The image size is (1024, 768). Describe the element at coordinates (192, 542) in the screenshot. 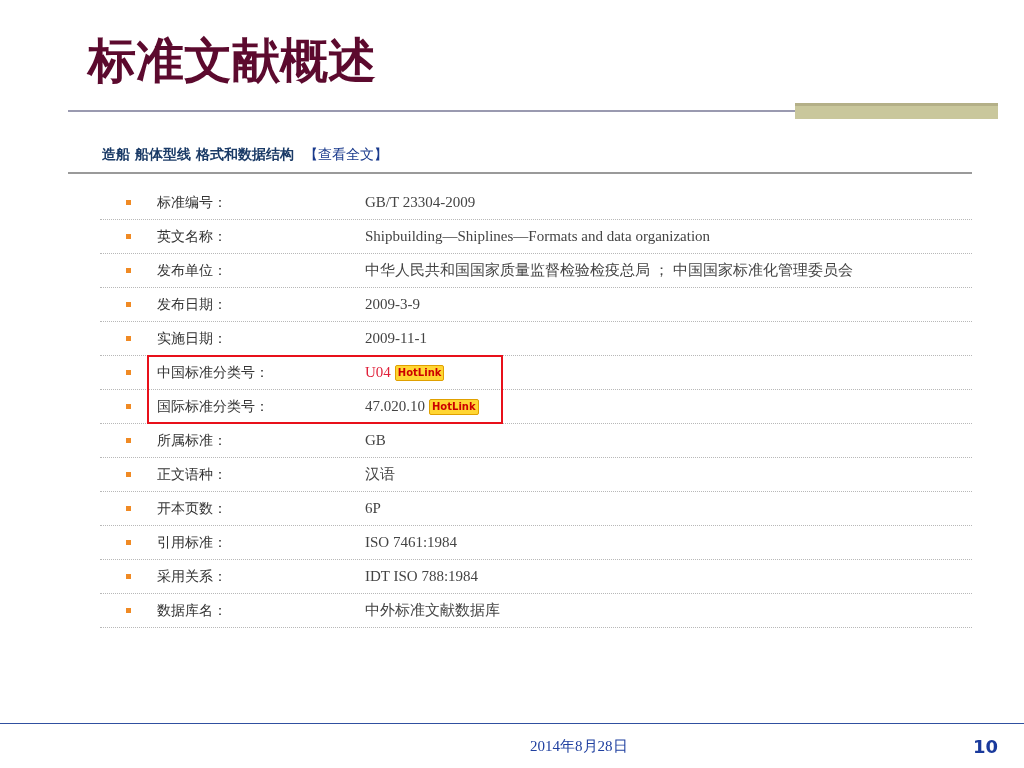

I see `field-label: 引用标准：` at that location.